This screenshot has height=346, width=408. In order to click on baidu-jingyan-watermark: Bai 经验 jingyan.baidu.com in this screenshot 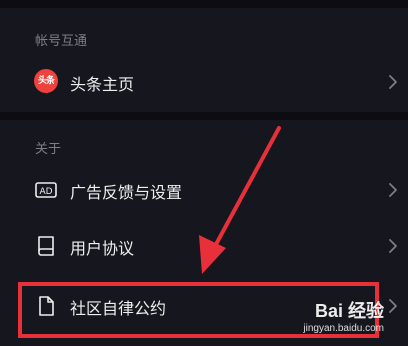, I will do `click(343, 315)`.